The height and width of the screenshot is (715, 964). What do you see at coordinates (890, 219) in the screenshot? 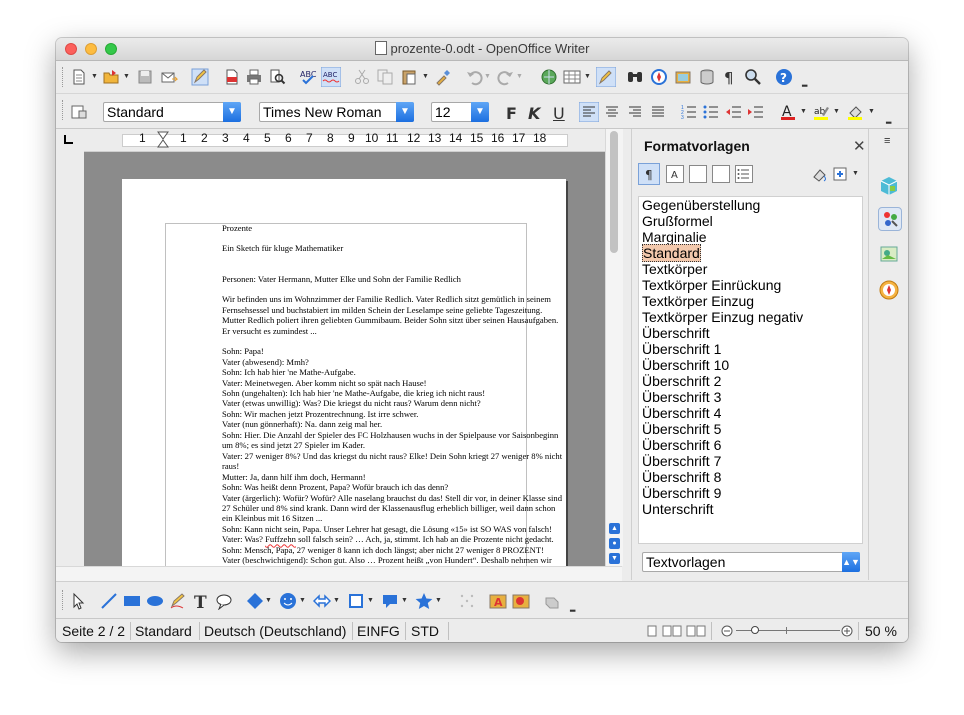
I see `styles-deck-icon` at bounding box center [890, 219].